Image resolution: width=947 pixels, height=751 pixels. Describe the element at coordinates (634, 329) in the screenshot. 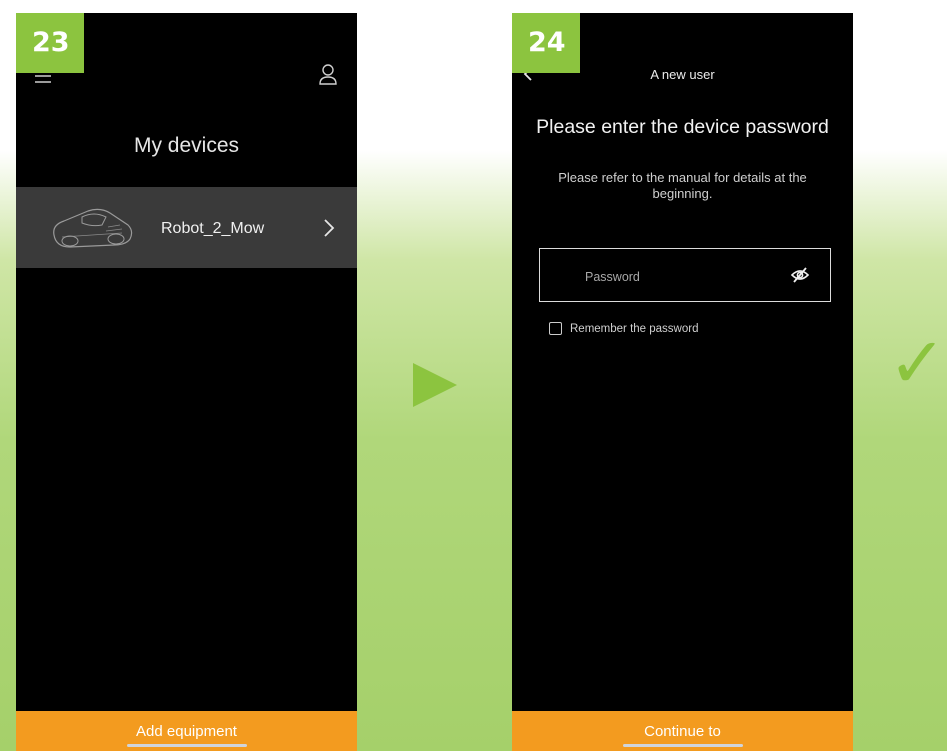

I see `remember-password-label: Remember the password` at that location.